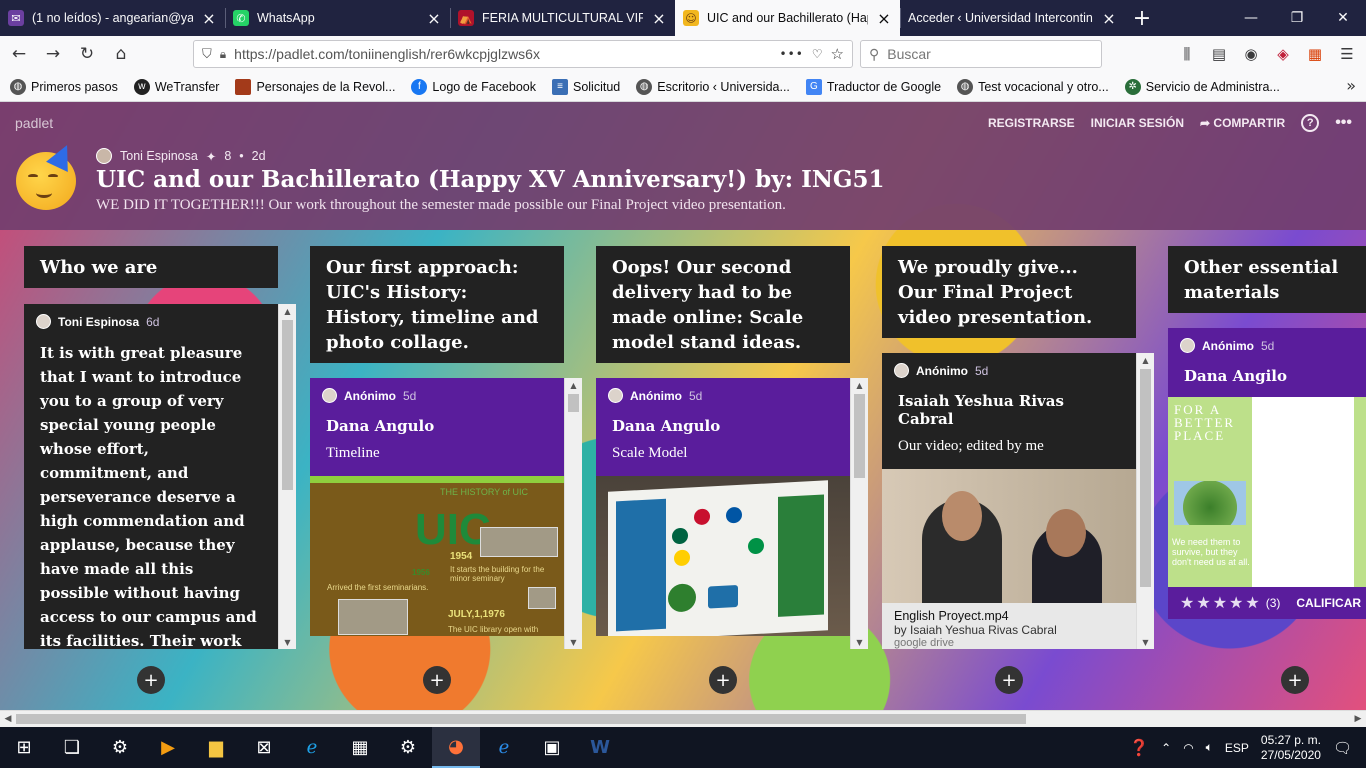 This screenshot has width=1366, height=768. Describe the element at coordinates (504, 747) in the screenshot. I see `edge-icon: ℯ` at that location.